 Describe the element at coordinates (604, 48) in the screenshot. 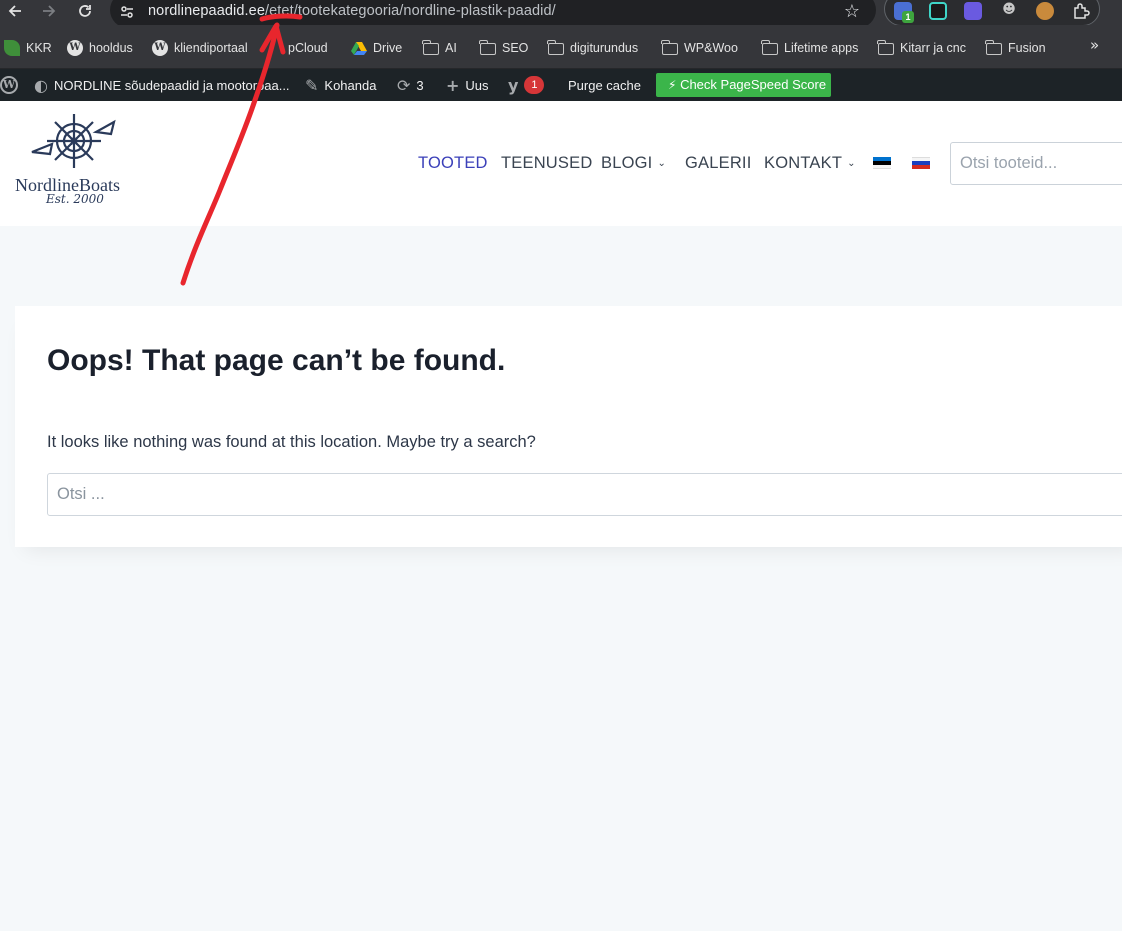

I see `bookmark-label: digiturundus` at that location.